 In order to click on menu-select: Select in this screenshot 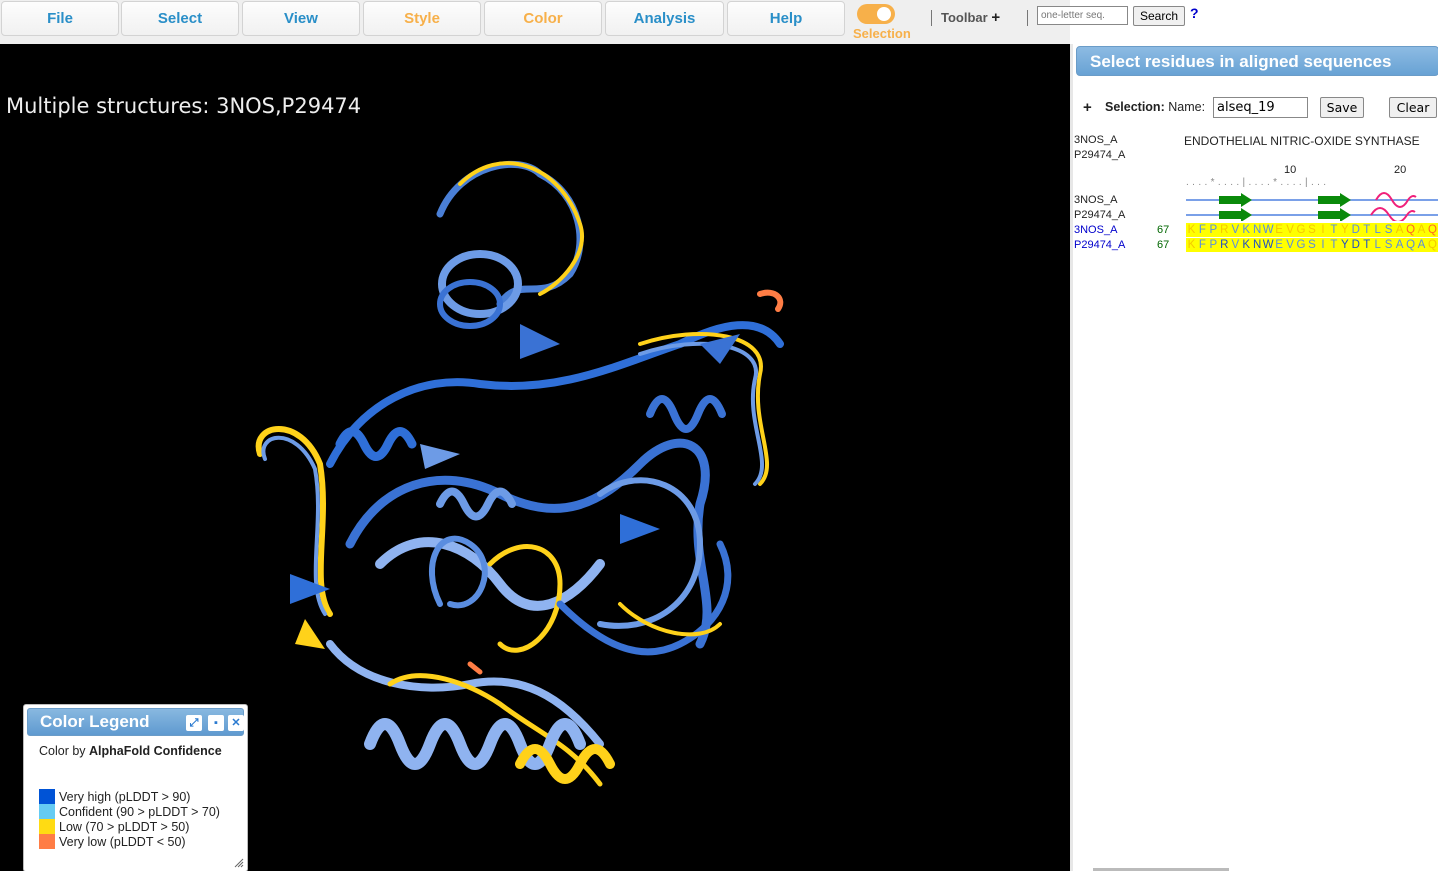, I will do `click(180, 18)`.